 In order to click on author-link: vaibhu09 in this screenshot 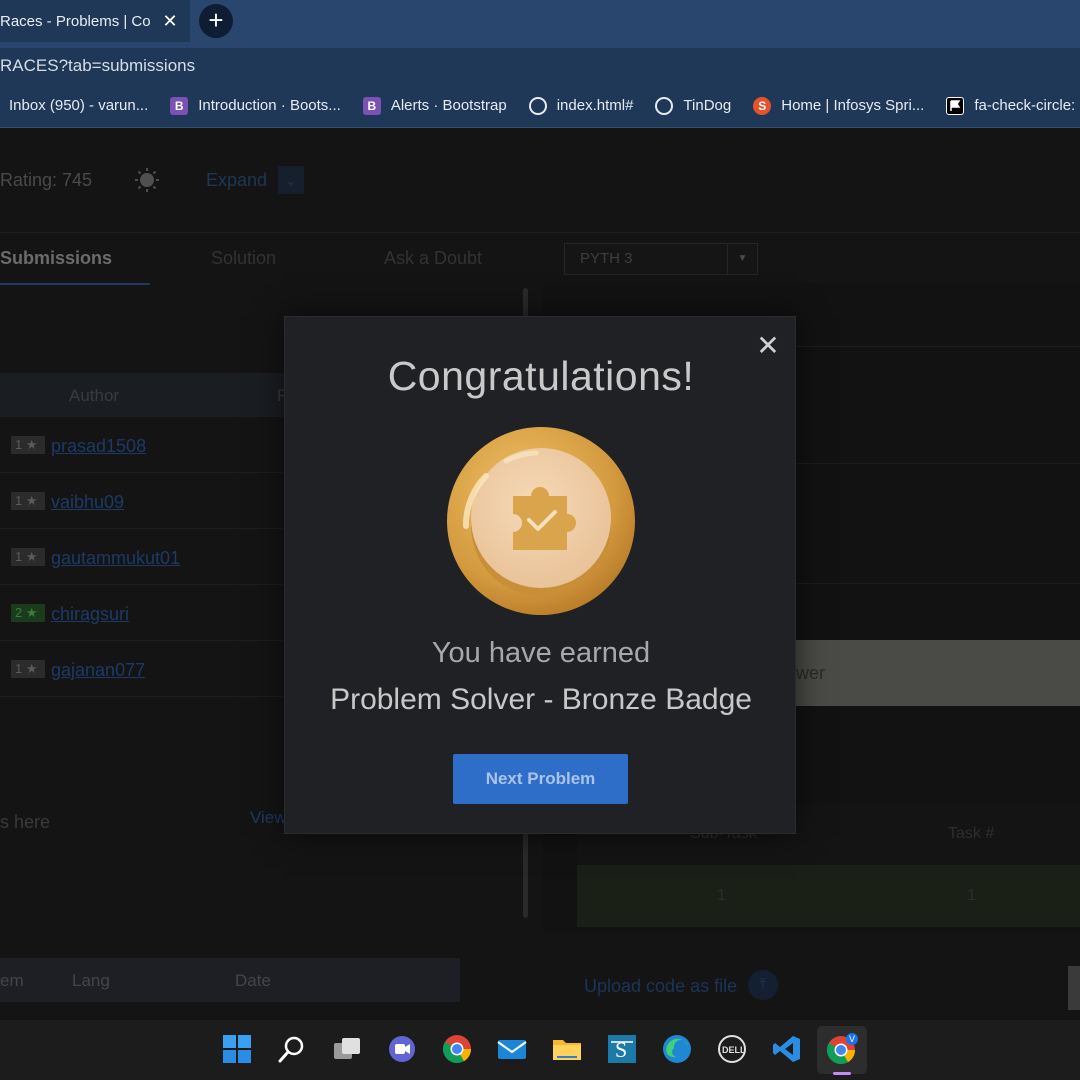, I will do `click(87, 502)`.